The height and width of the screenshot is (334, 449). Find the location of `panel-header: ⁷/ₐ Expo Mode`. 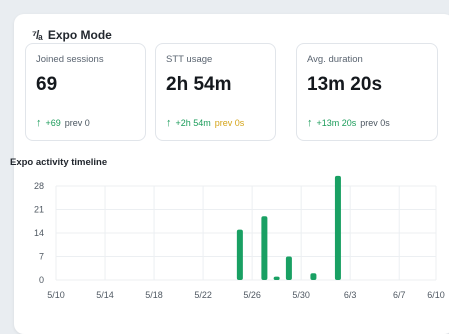

panel-header: ⁷/ₐ Expo Mode is located at coordinates (72, 35).